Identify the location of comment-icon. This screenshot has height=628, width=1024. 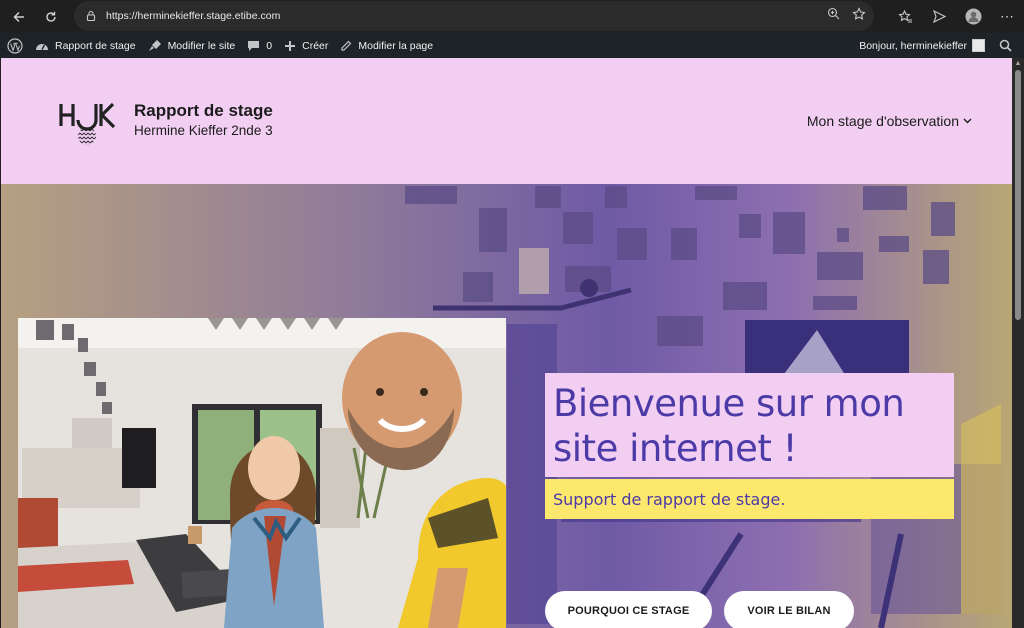
(254, 45).